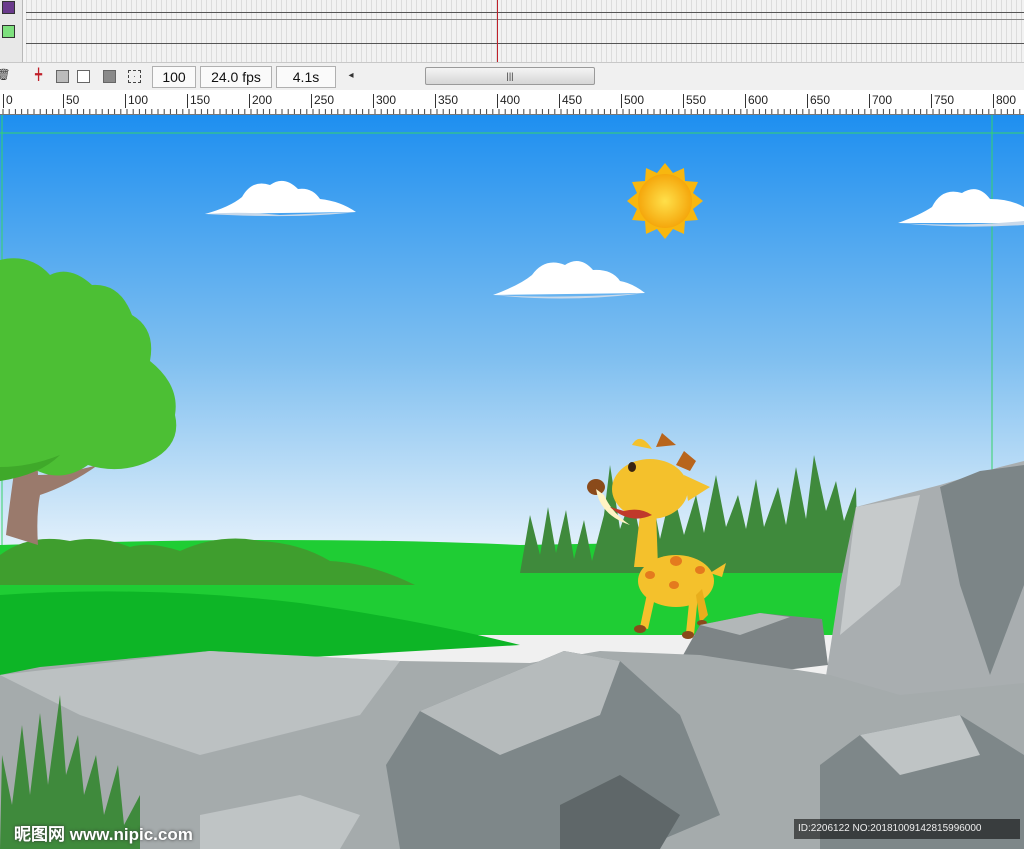 Image resolution: width=1024 pixels, height=849 pixels. I want to click on ruler-tick-label: 50, so click(71, 101).